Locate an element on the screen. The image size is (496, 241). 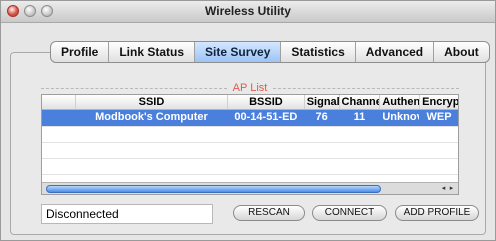
tab-statistics: Statistics is located at coordinates (318, 52).